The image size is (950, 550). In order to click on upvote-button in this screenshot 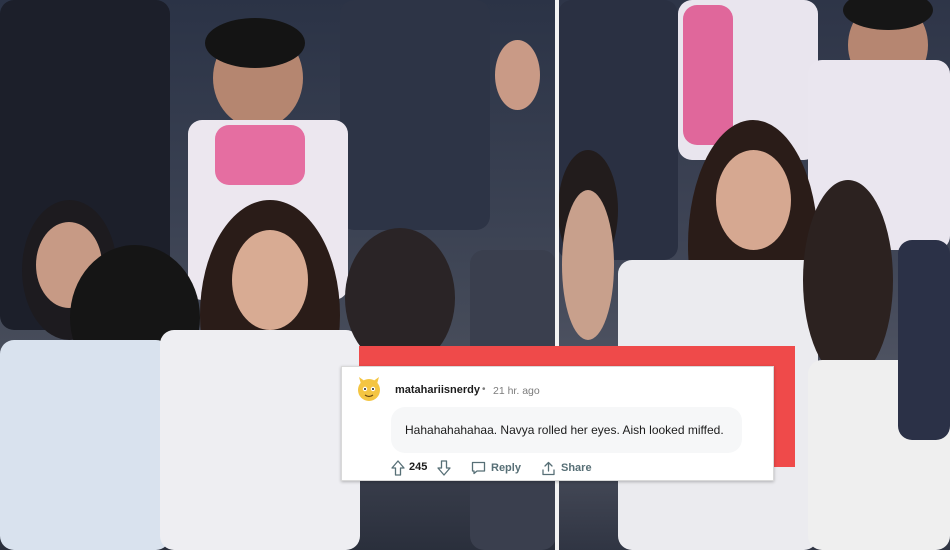, I will do `click(398, 468)`.